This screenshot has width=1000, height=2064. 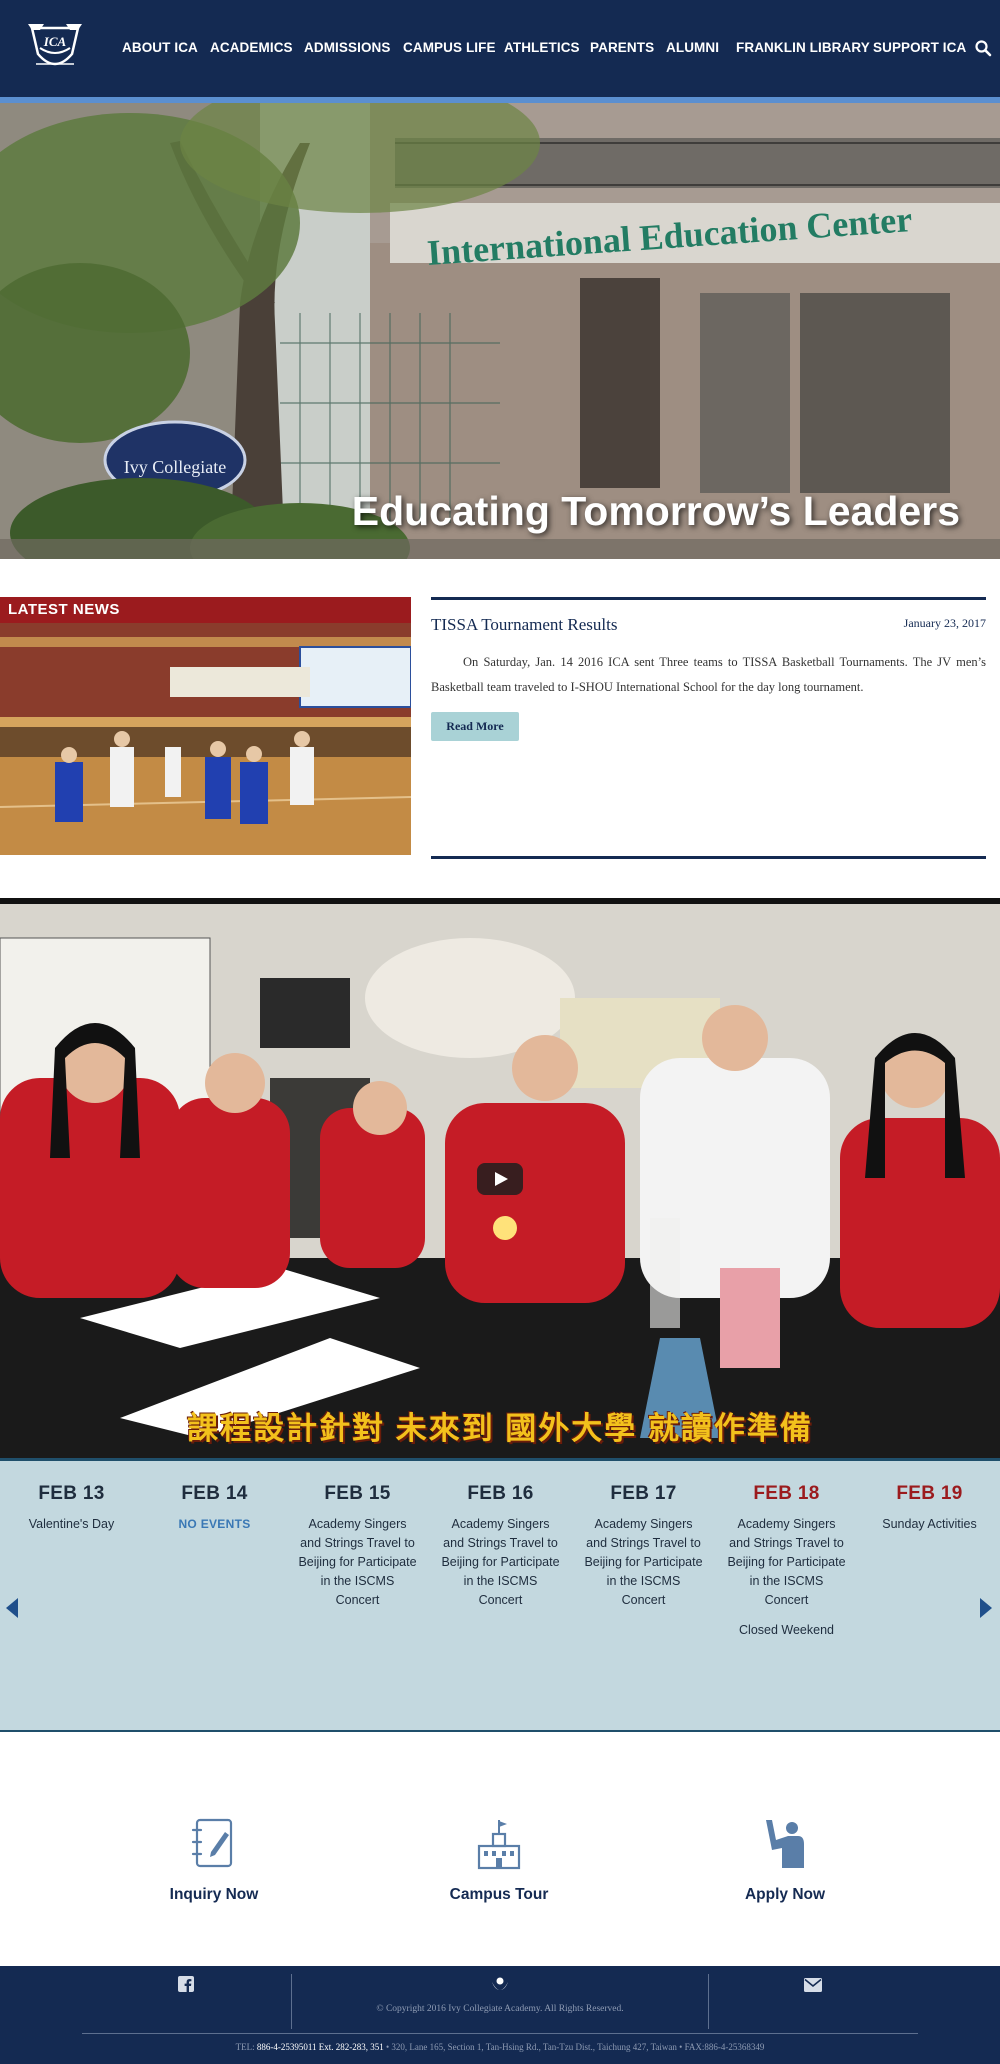 What do you see at coordinates (212, 1843) in the screenshot?
I see `notebook-pen-icon` at bounding box center [212, 1843].